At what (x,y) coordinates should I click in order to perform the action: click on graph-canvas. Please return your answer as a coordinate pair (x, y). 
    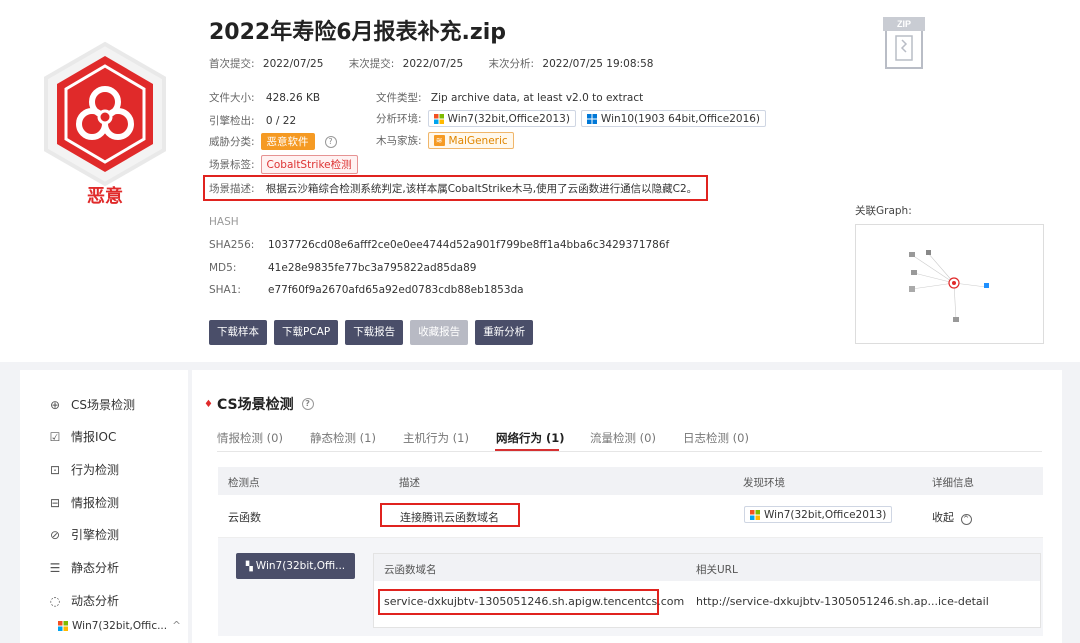
    Looking at the image, I should click on (949, 286).